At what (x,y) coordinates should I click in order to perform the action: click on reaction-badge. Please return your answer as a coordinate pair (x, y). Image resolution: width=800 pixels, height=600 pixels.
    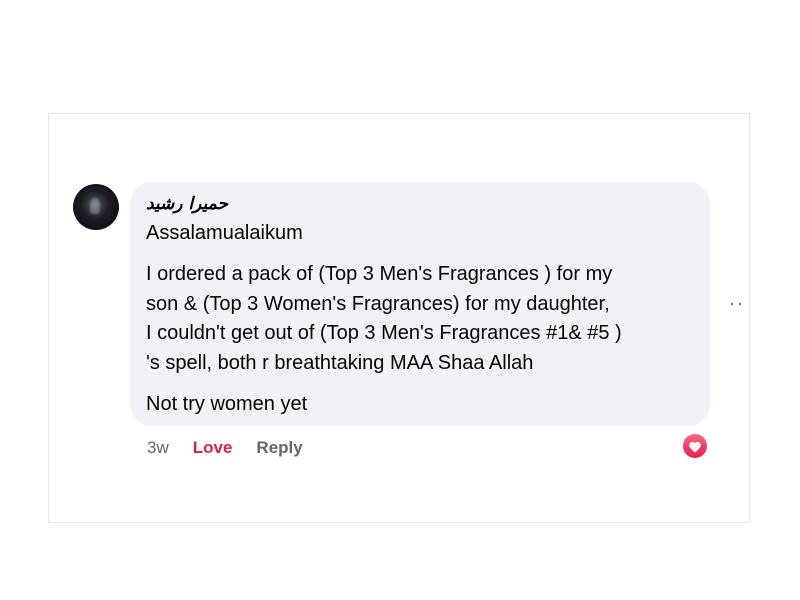
    Looking at the image, I should click on (695, 446).